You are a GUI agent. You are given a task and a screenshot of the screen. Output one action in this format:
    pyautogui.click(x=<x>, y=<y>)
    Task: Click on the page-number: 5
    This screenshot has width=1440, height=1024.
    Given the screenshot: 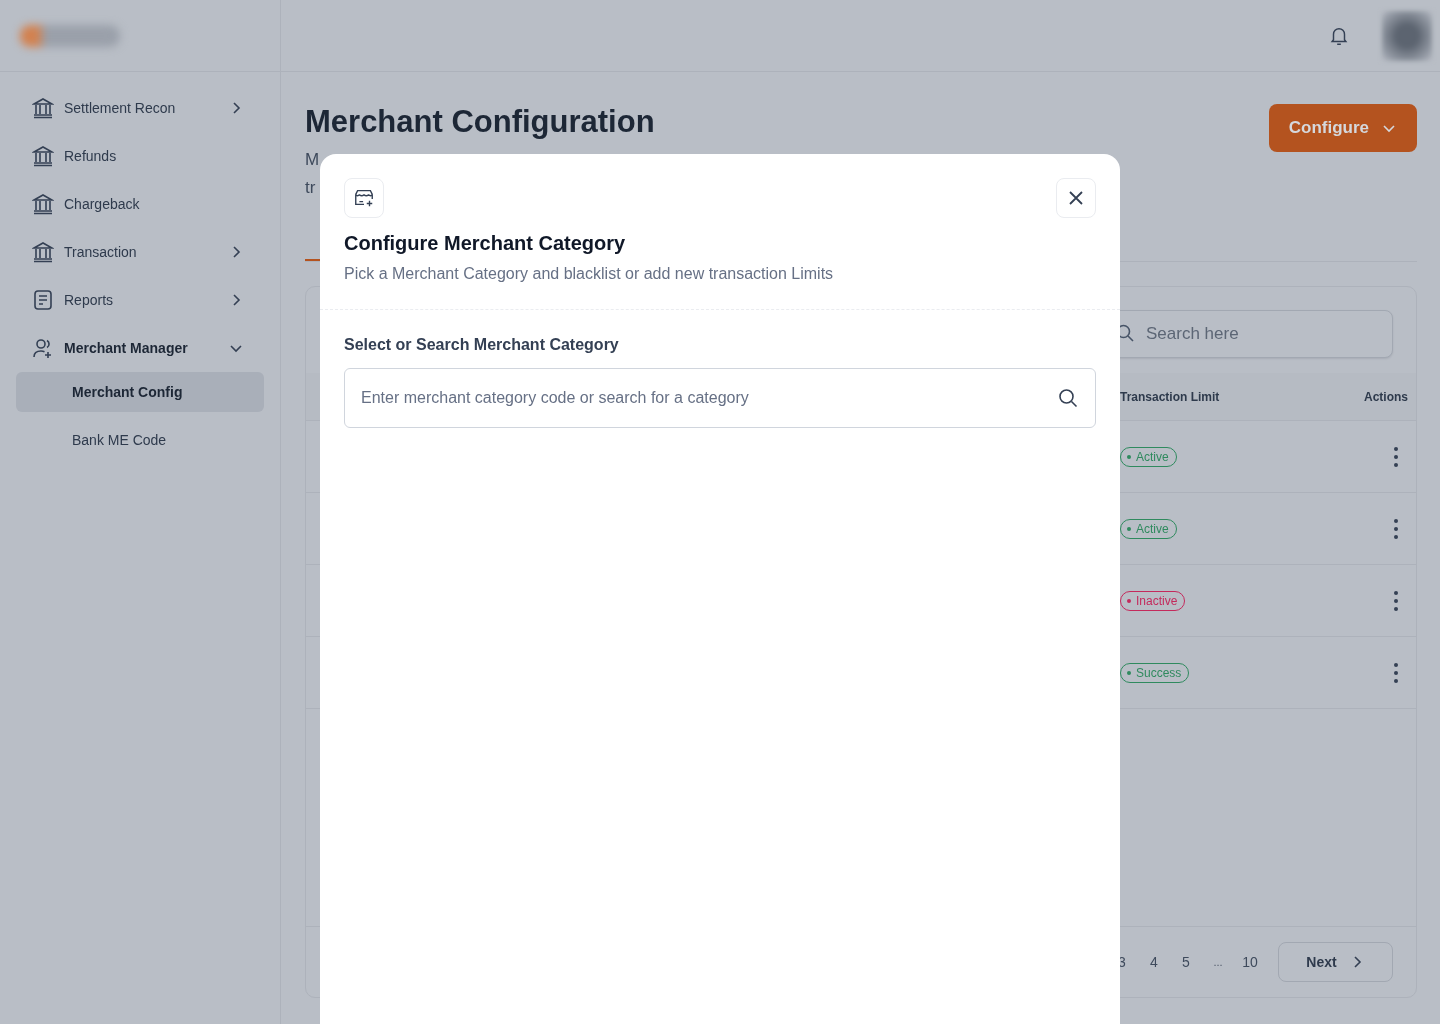 What is the action you would take?
    pyautogui.click(x=1186, y=962)
    